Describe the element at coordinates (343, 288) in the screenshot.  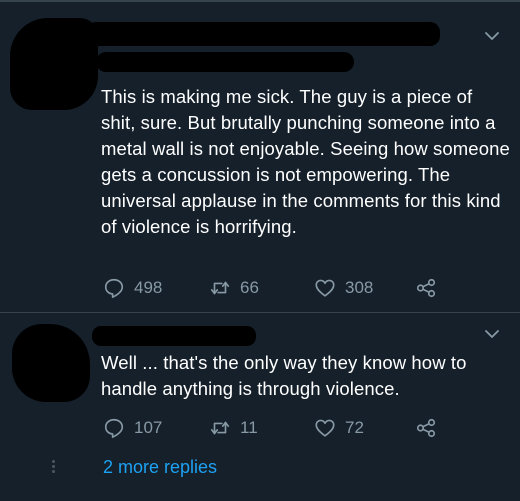
I see `like-button: 308` at that location.